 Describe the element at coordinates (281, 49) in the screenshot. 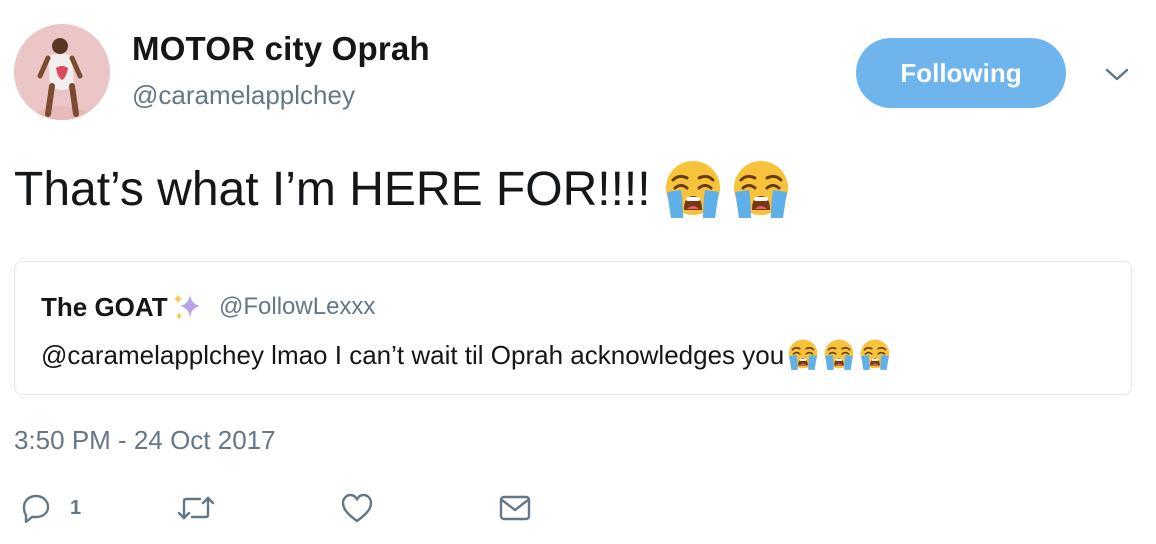

I see `author-display-name: MOTOR city Oprah` at that location.